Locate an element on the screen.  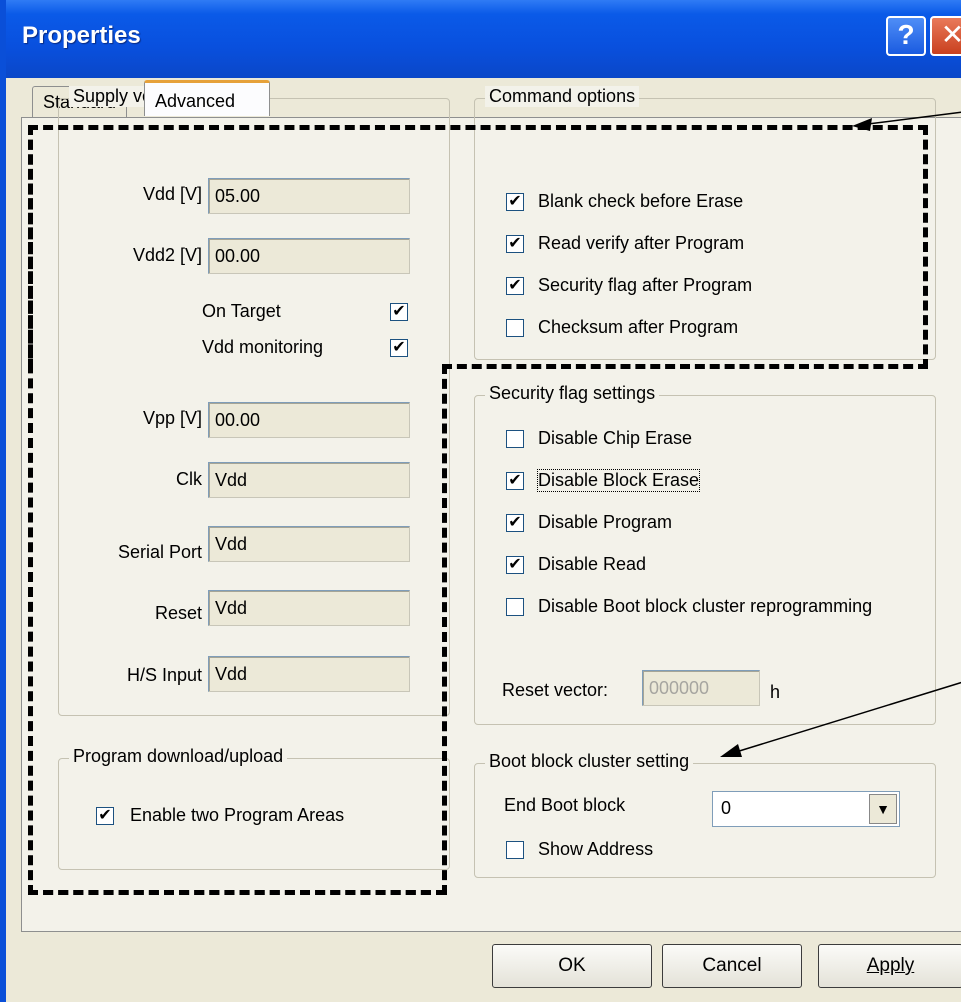
arrow-line-bottom is located at coordinates (848, 717).